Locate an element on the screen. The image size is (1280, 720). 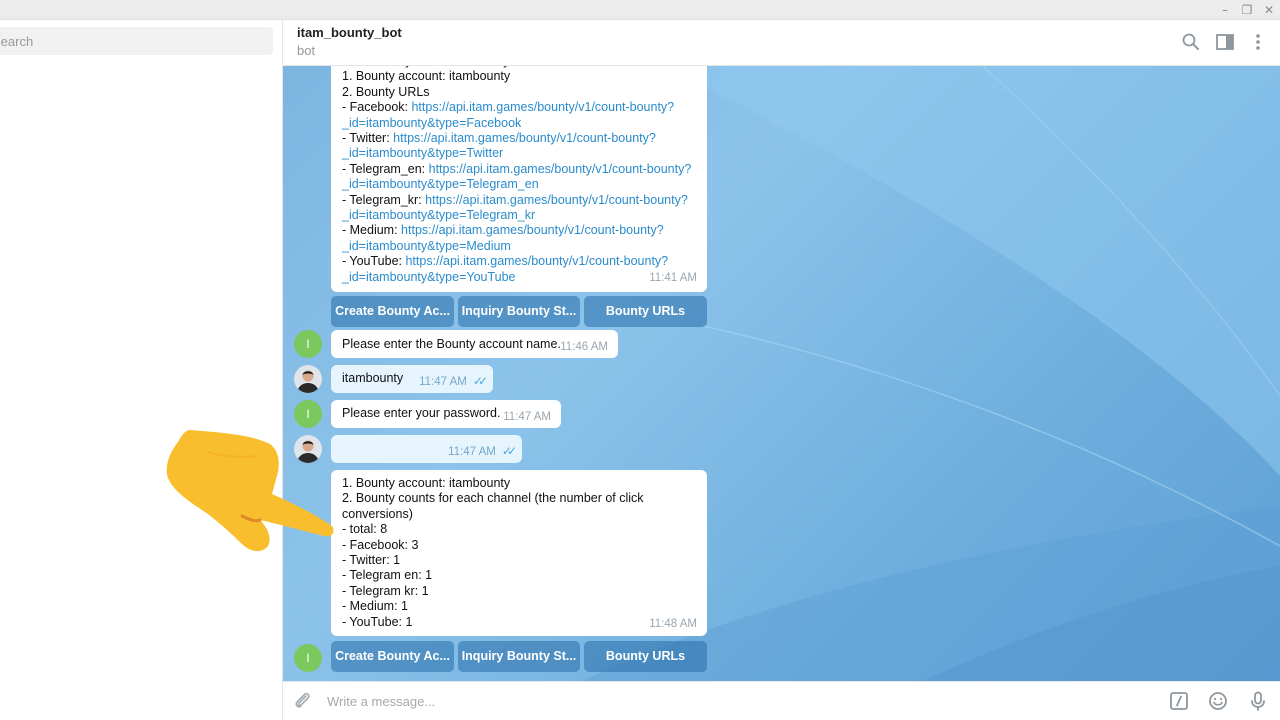
message-text: Please enter your password. is located at coordinates (421, 413).